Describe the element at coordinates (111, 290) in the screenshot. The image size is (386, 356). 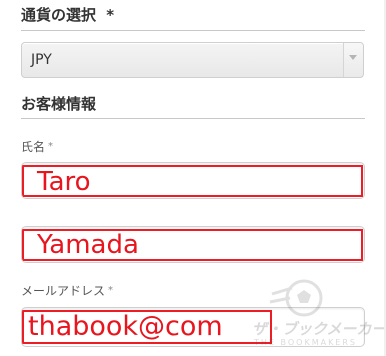
I see `email-required-mark: *` at that location.